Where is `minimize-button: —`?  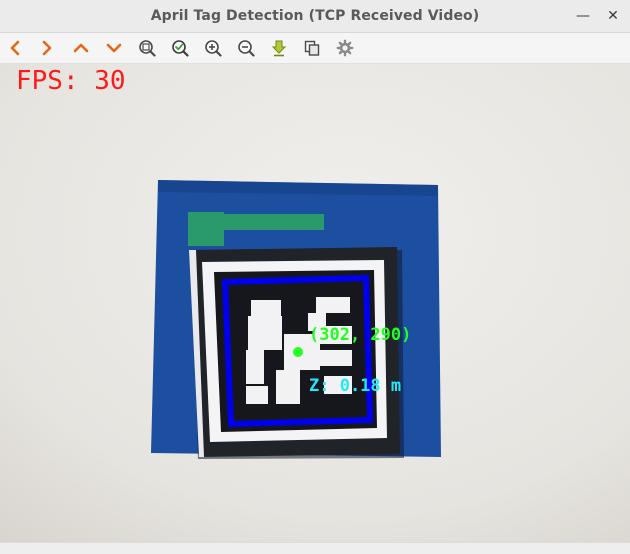 minimize-button: — is located at coordinates (583, 16).